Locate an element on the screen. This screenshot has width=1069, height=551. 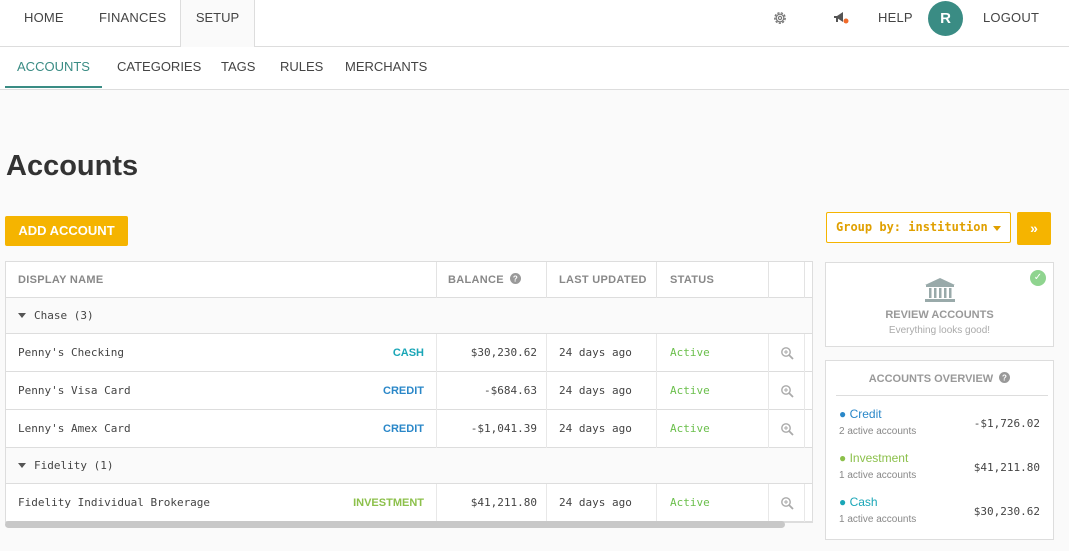
col-last-updated: LAST UPDATED is located at coordinates (603, 280).